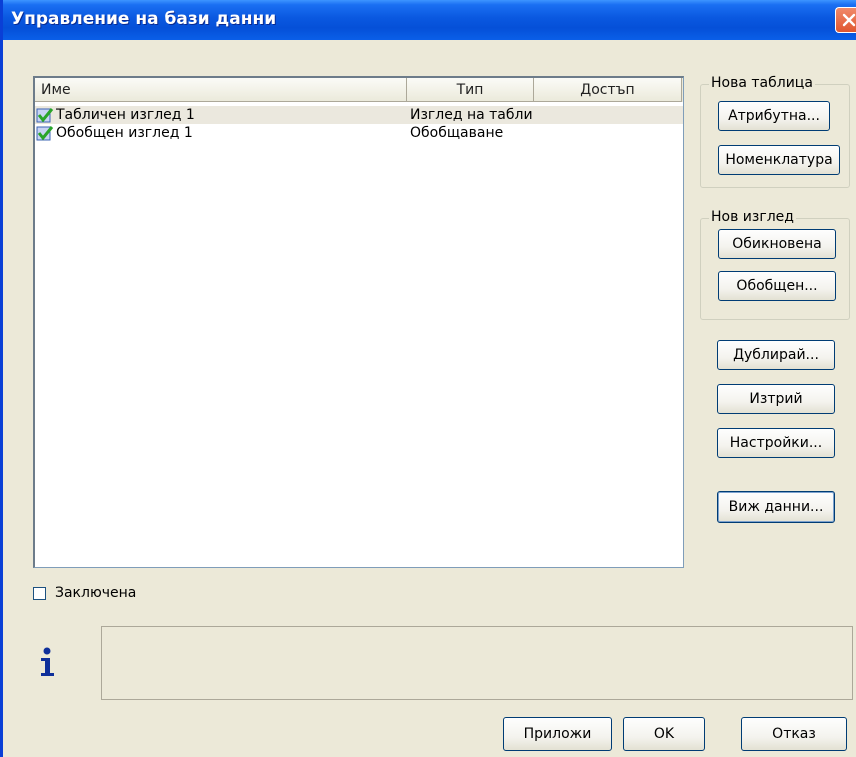  What do you see at coordinates (752, 217) in the screenshot?
I see `new-view-title: Нов изглед` at bounding box center [752, 217].